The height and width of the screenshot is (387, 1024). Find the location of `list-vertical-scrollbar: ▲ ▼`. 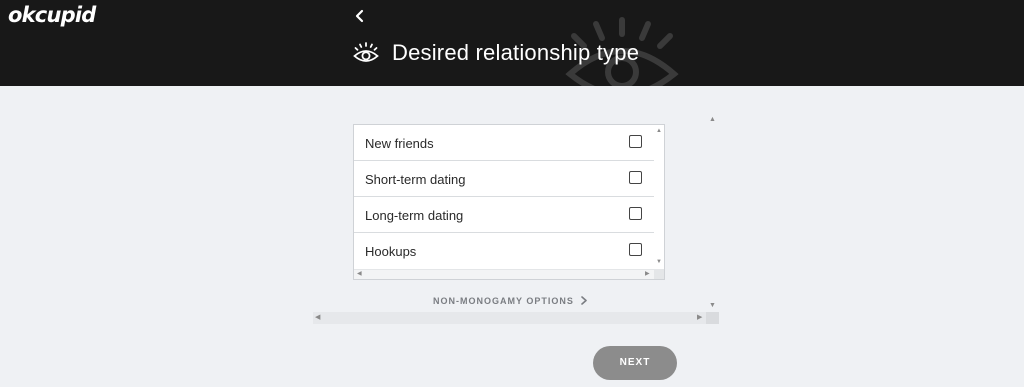

list-vertical-scrollbar: ▲ ▼ is located at coordinates (659, 197).